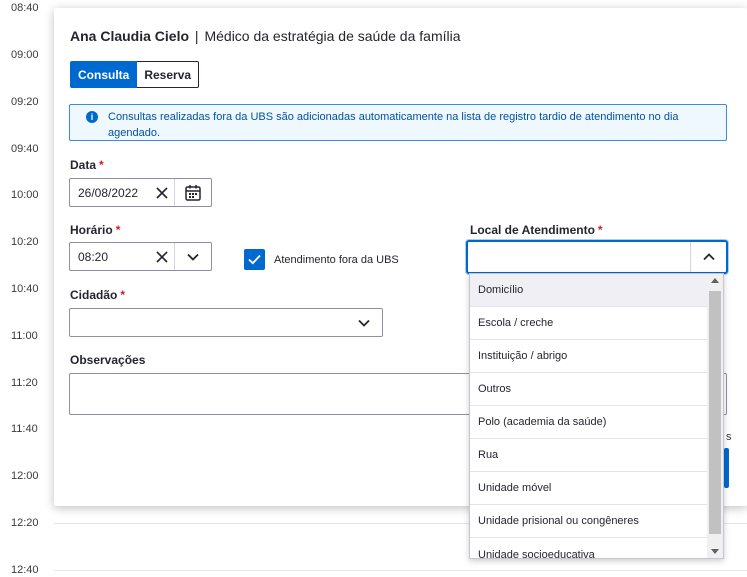 The height and width of the screenshot is (577, 747). Describe the element at coordinates (400, 570) in the screenshot. I see `grid-line` at that location.